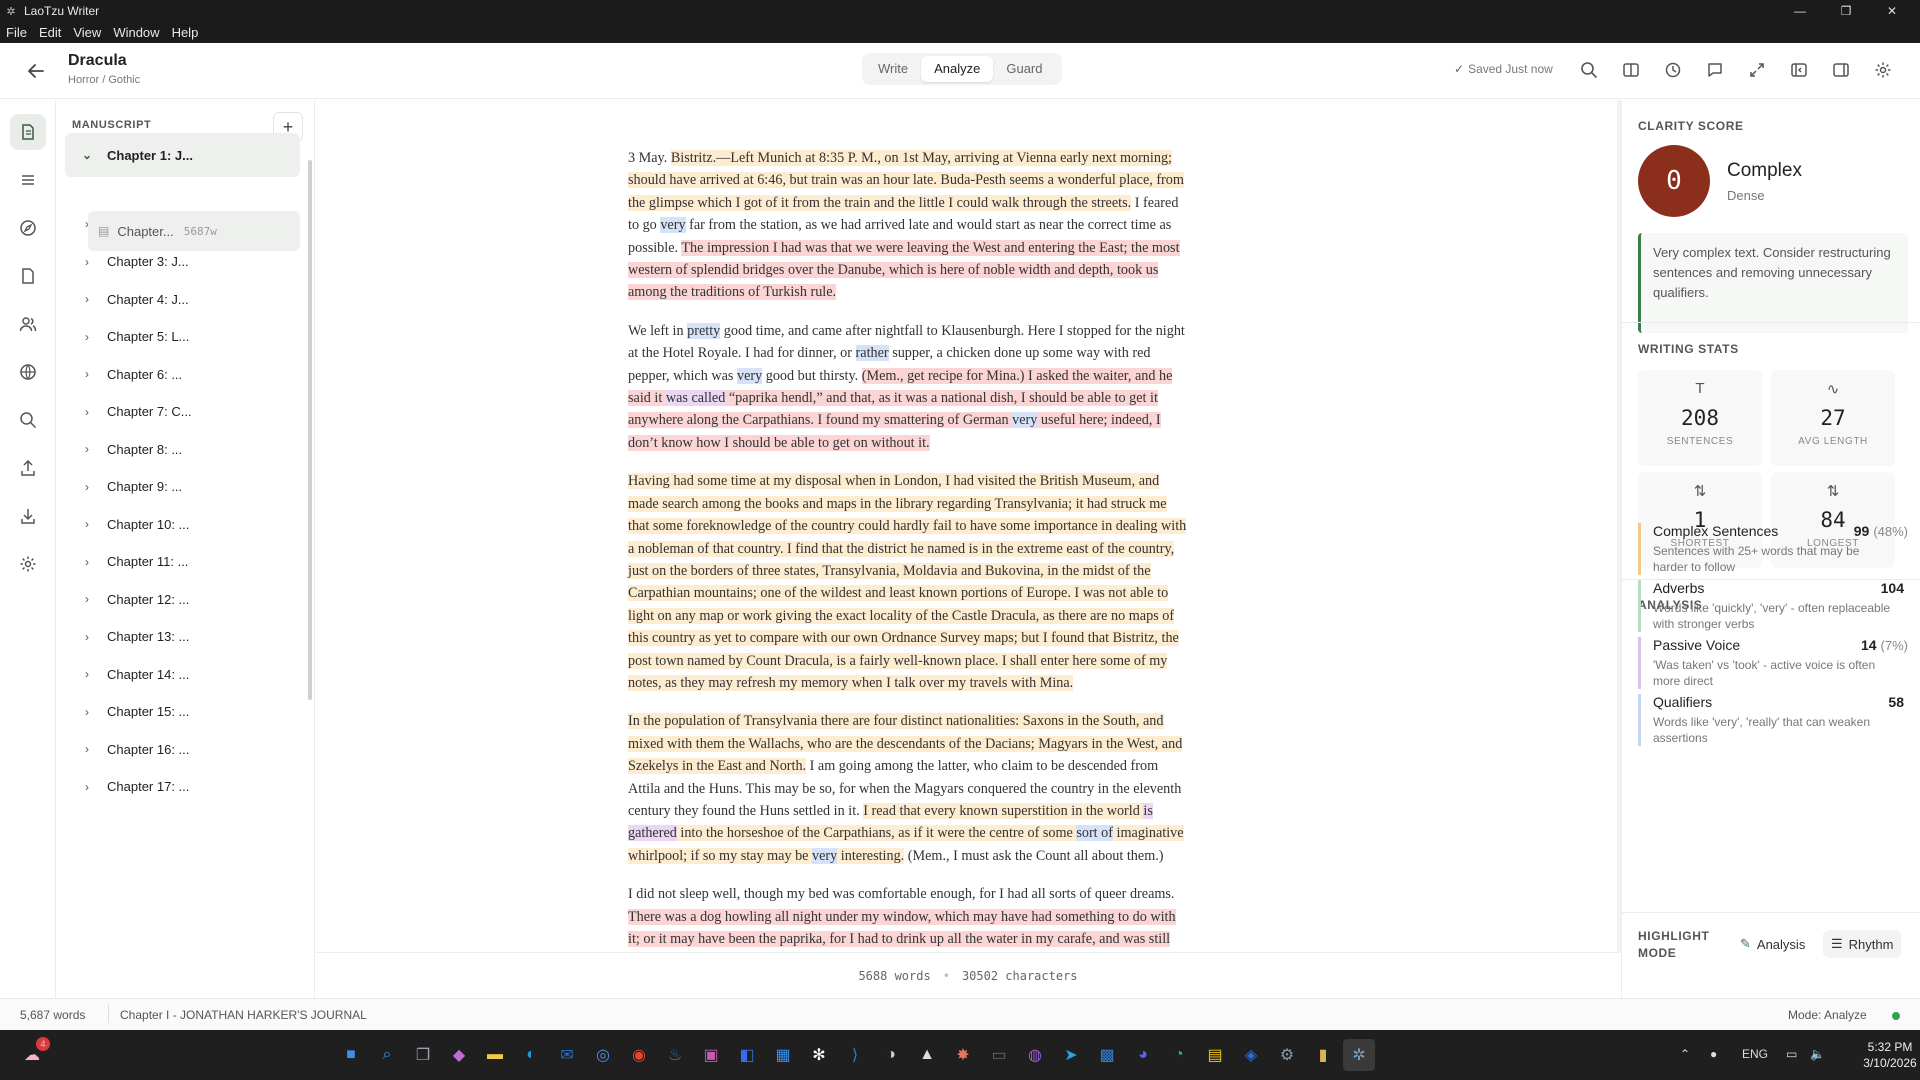 This screenshot has width=1920, height=1080. What do you see at coordinates (1862, 944) in the screenshot?
I see `highlight-rhythm-button: ☰ Rhythm` at bounding box center [1862, 944].